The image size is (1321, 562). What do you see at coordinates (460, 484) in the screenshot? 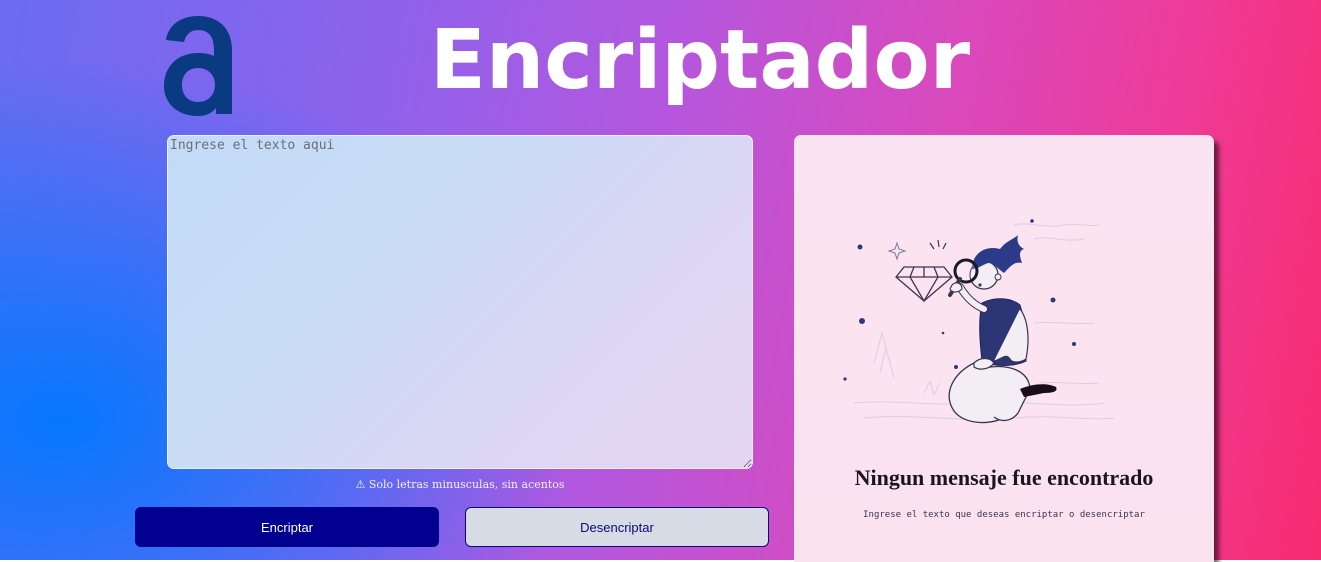
I see `input-warning: ⚠ Solo letras minusculas, sin acentos` at bounding box center [460, 484].